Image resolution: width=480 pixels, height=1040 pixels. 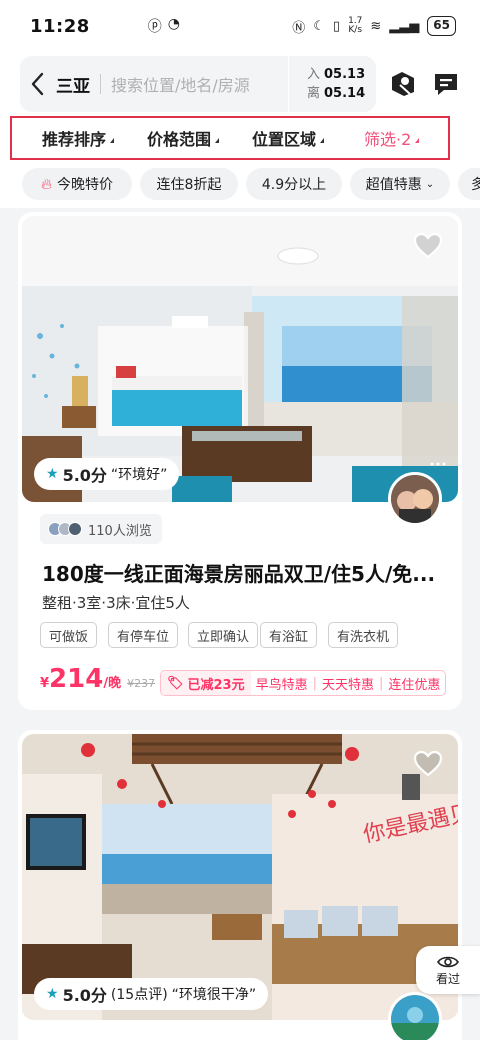 I want to click on flame-icon: 🔥︎, so click(x=46, y=184).